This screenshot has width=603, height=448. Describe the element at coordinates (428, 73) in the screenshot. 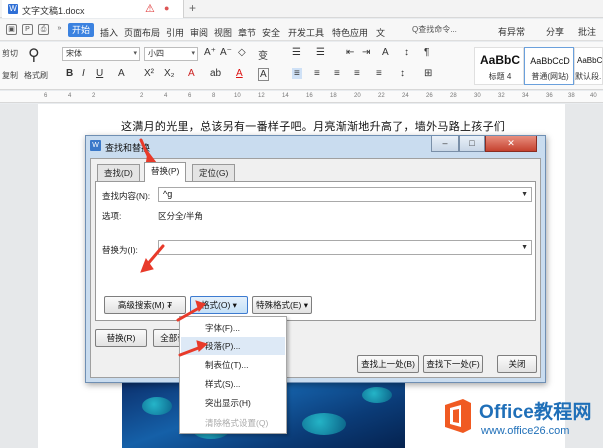

I see `borders-icon: ⊞` at that location.